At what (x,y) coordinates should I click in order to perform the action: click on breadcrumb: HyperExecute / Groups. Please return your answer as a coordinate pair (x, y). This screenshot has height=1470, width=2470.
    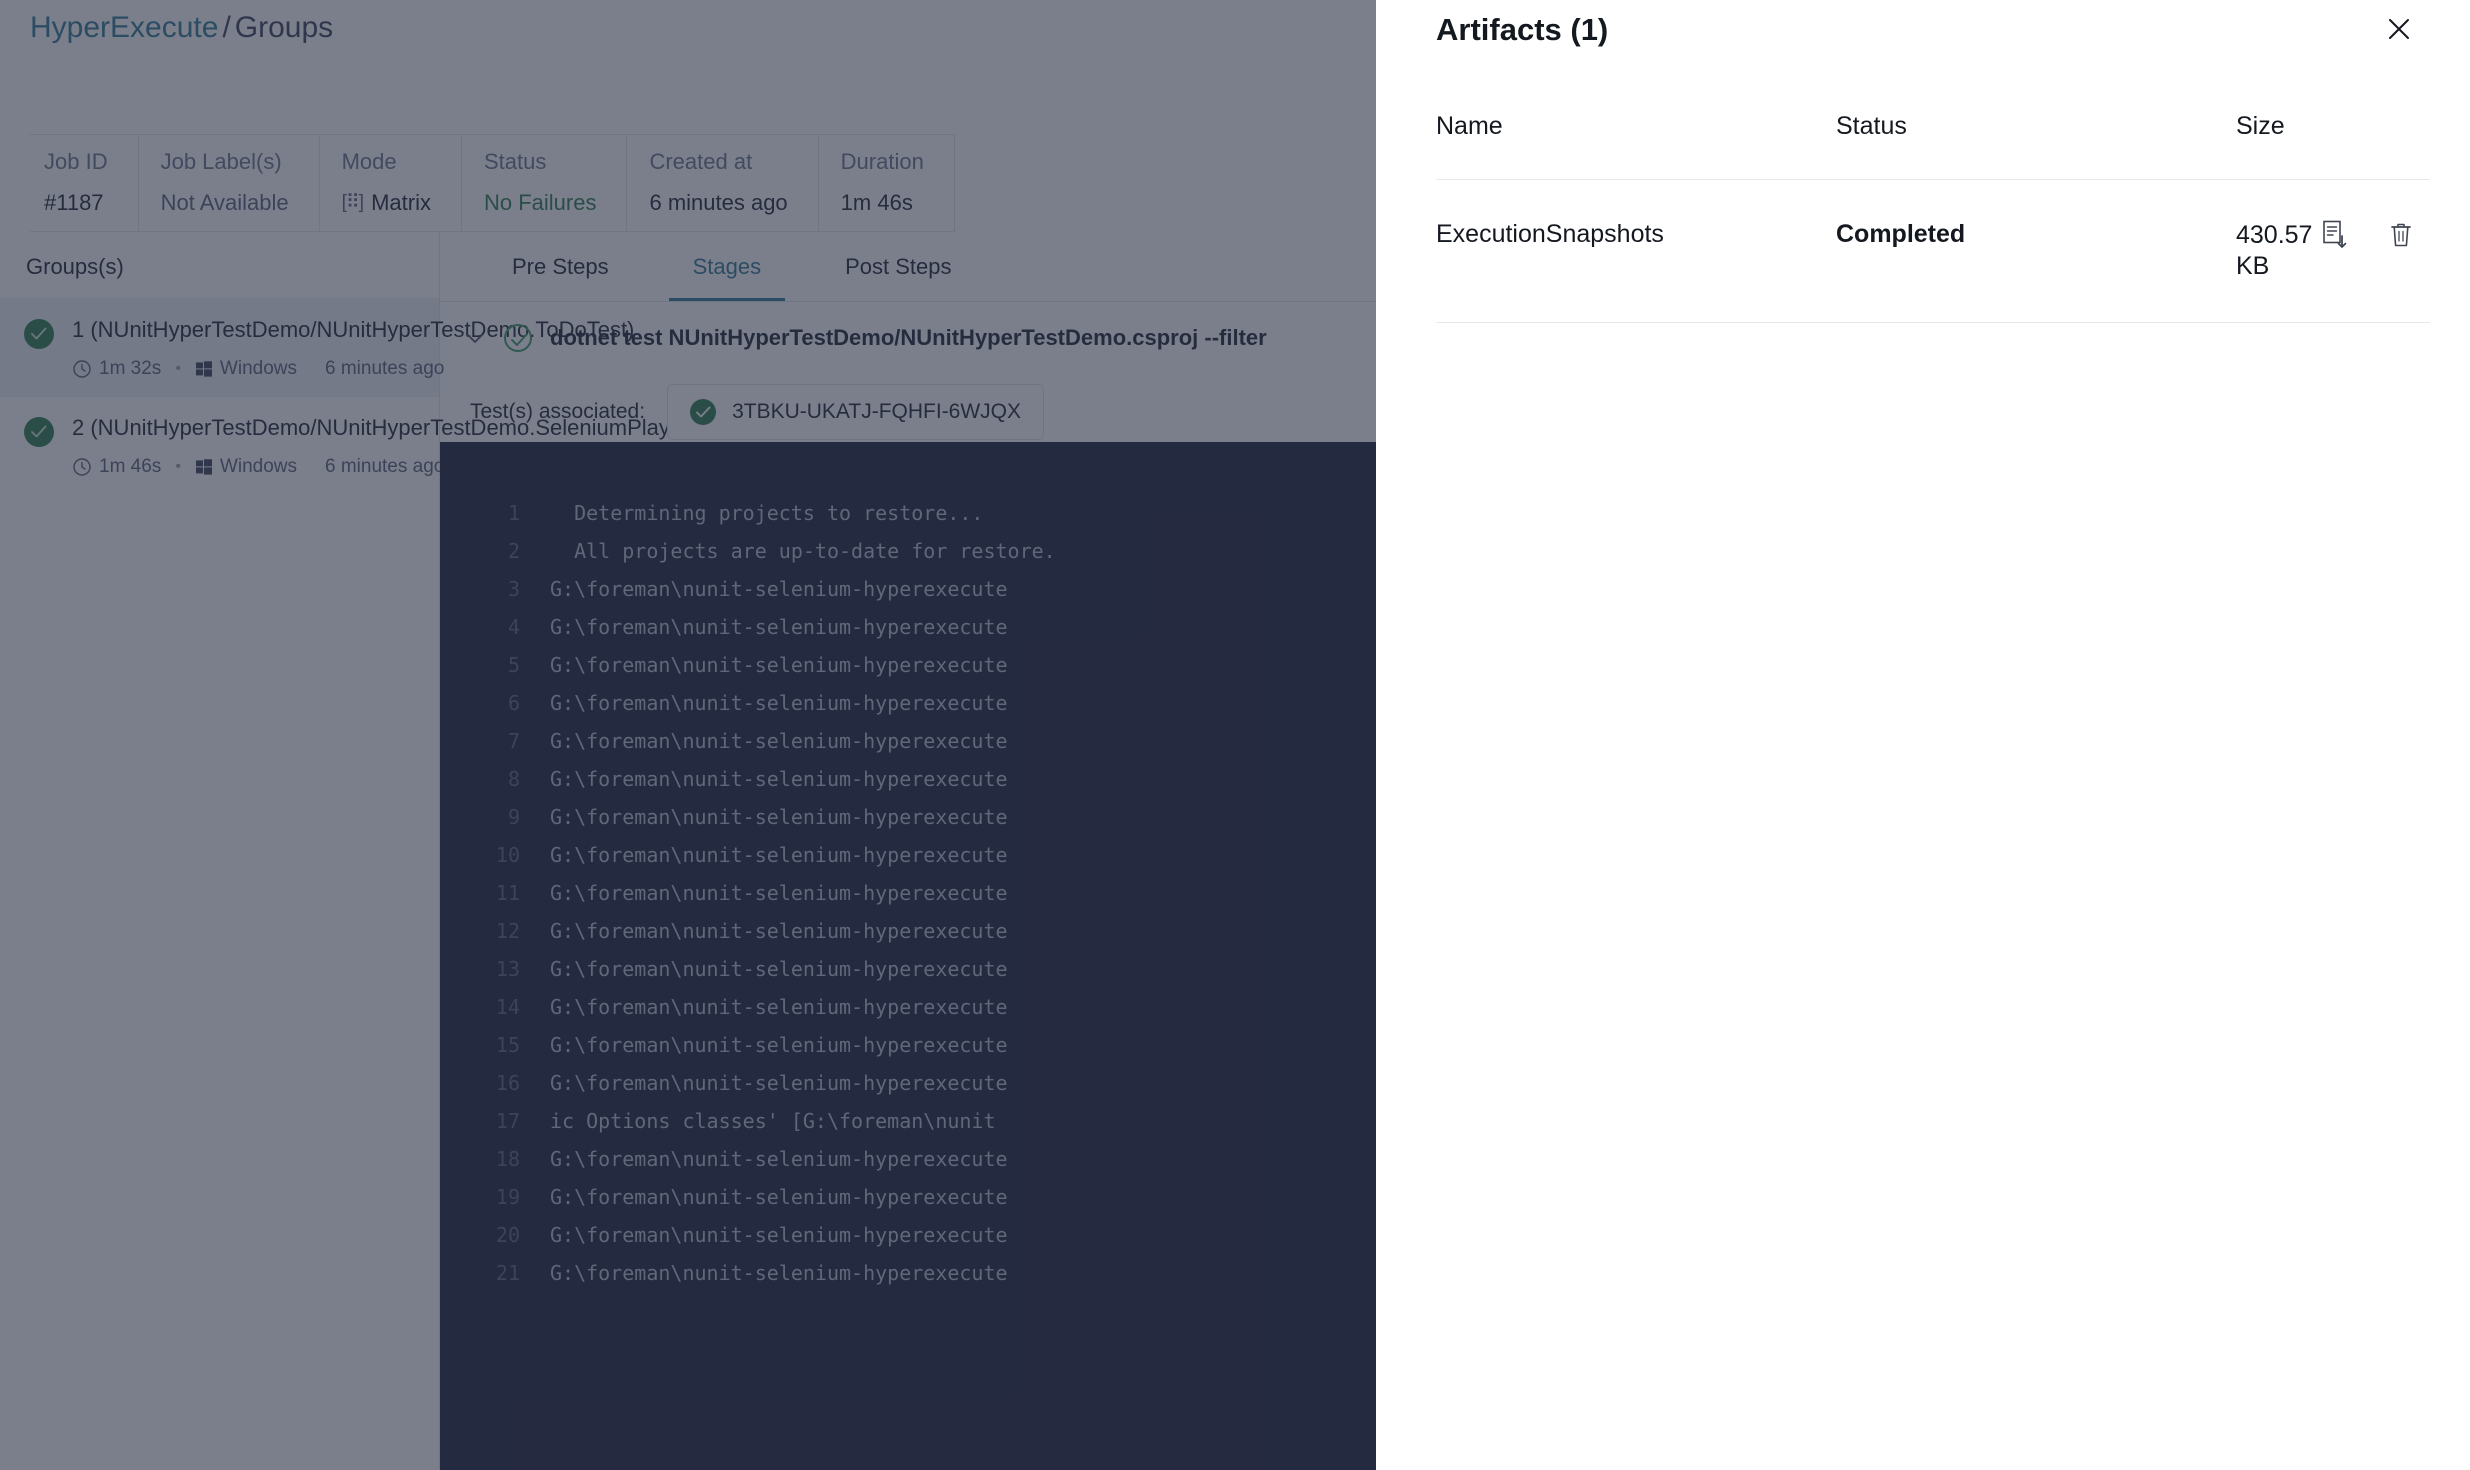
    Looking at the image, I should click on (181, 28).